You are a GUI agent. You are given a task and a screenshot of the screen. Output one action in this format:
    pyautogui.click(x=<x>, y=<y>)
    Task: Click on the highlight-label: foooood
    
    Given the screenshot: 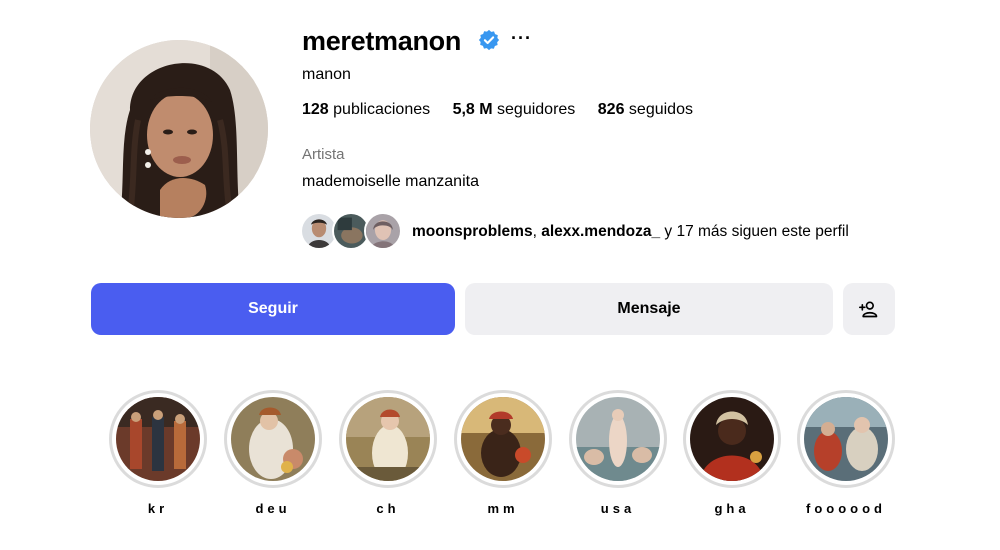 What is the action you would take?
    pyautogui.click(x=846, y=508)
    